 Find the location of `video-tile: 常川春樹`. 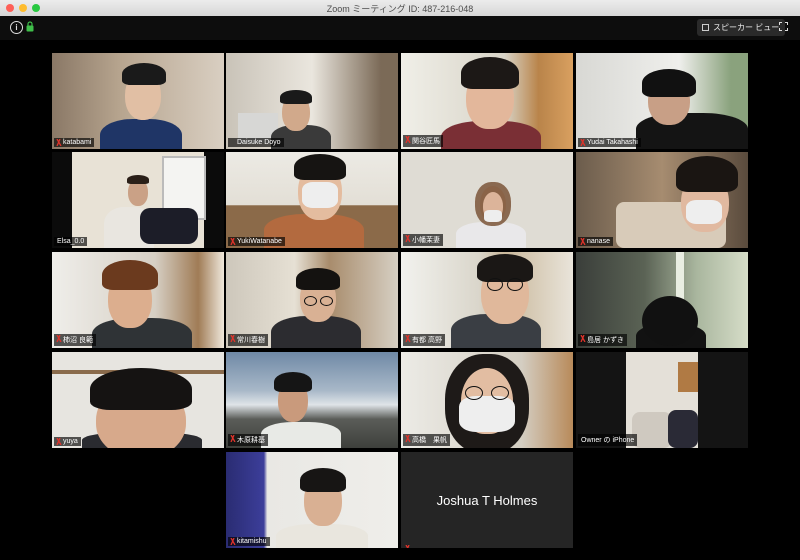

video-tile: 常川春樹 is located at coordinates (312, 300).